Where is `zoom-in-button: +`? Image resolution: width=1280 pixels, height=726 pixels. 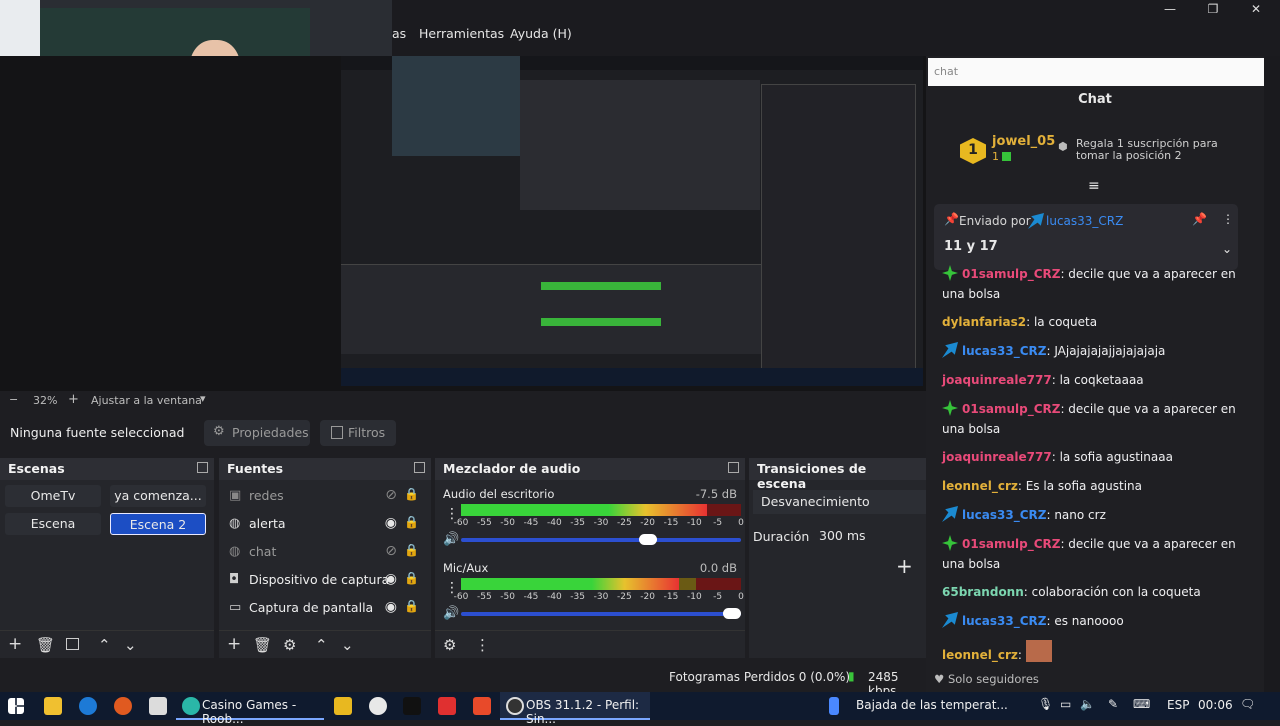
zoom-in-button: + is located at coordinates (73, 399).